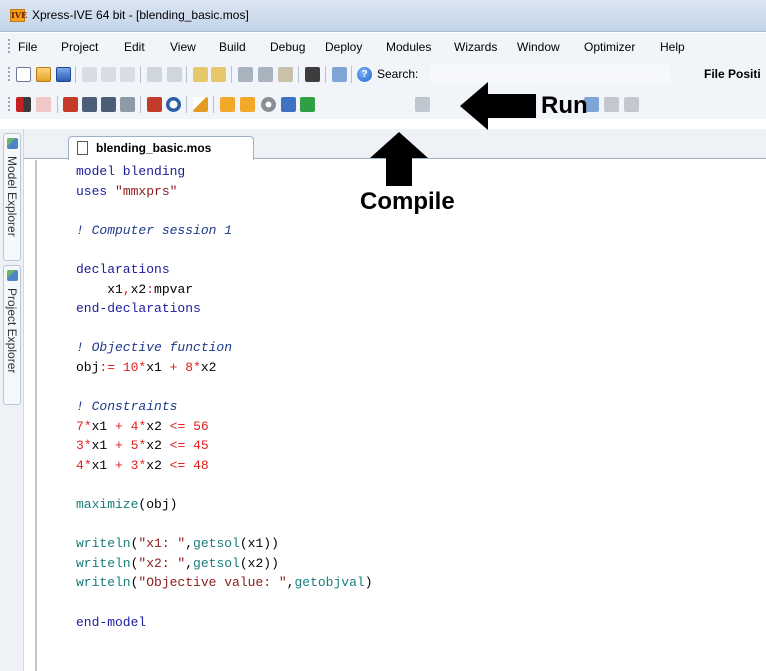  Describe the element at coordinates (200, 104) in the screenshot. I see `wand-icon` at that location.